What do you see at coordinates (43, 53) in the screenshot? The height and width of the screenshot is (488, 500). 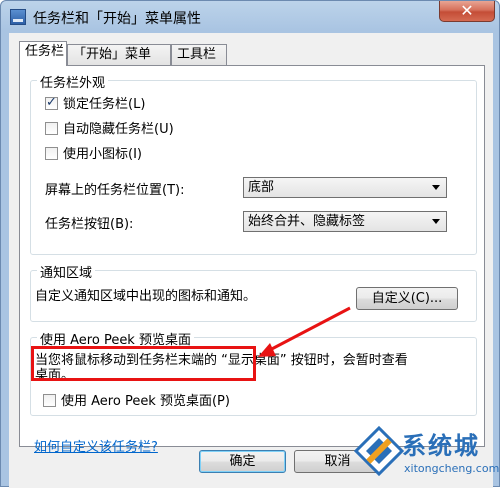 I see `tab-taskbar: 任务栏` at bounding box center [43, 53].